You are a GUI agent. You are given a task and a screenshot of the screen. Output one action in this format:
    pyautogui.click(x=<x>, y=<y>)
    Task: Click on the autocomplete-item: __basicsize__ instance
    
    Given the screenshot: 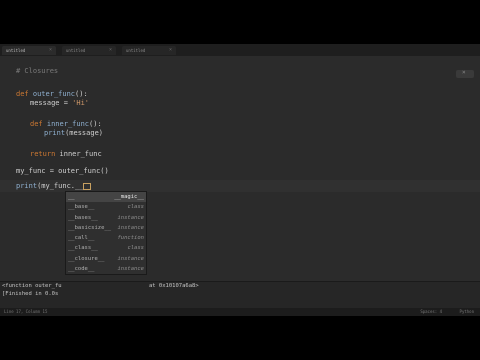 What is the action you would take?
    pyautogui.click(x=106, y=228)
    